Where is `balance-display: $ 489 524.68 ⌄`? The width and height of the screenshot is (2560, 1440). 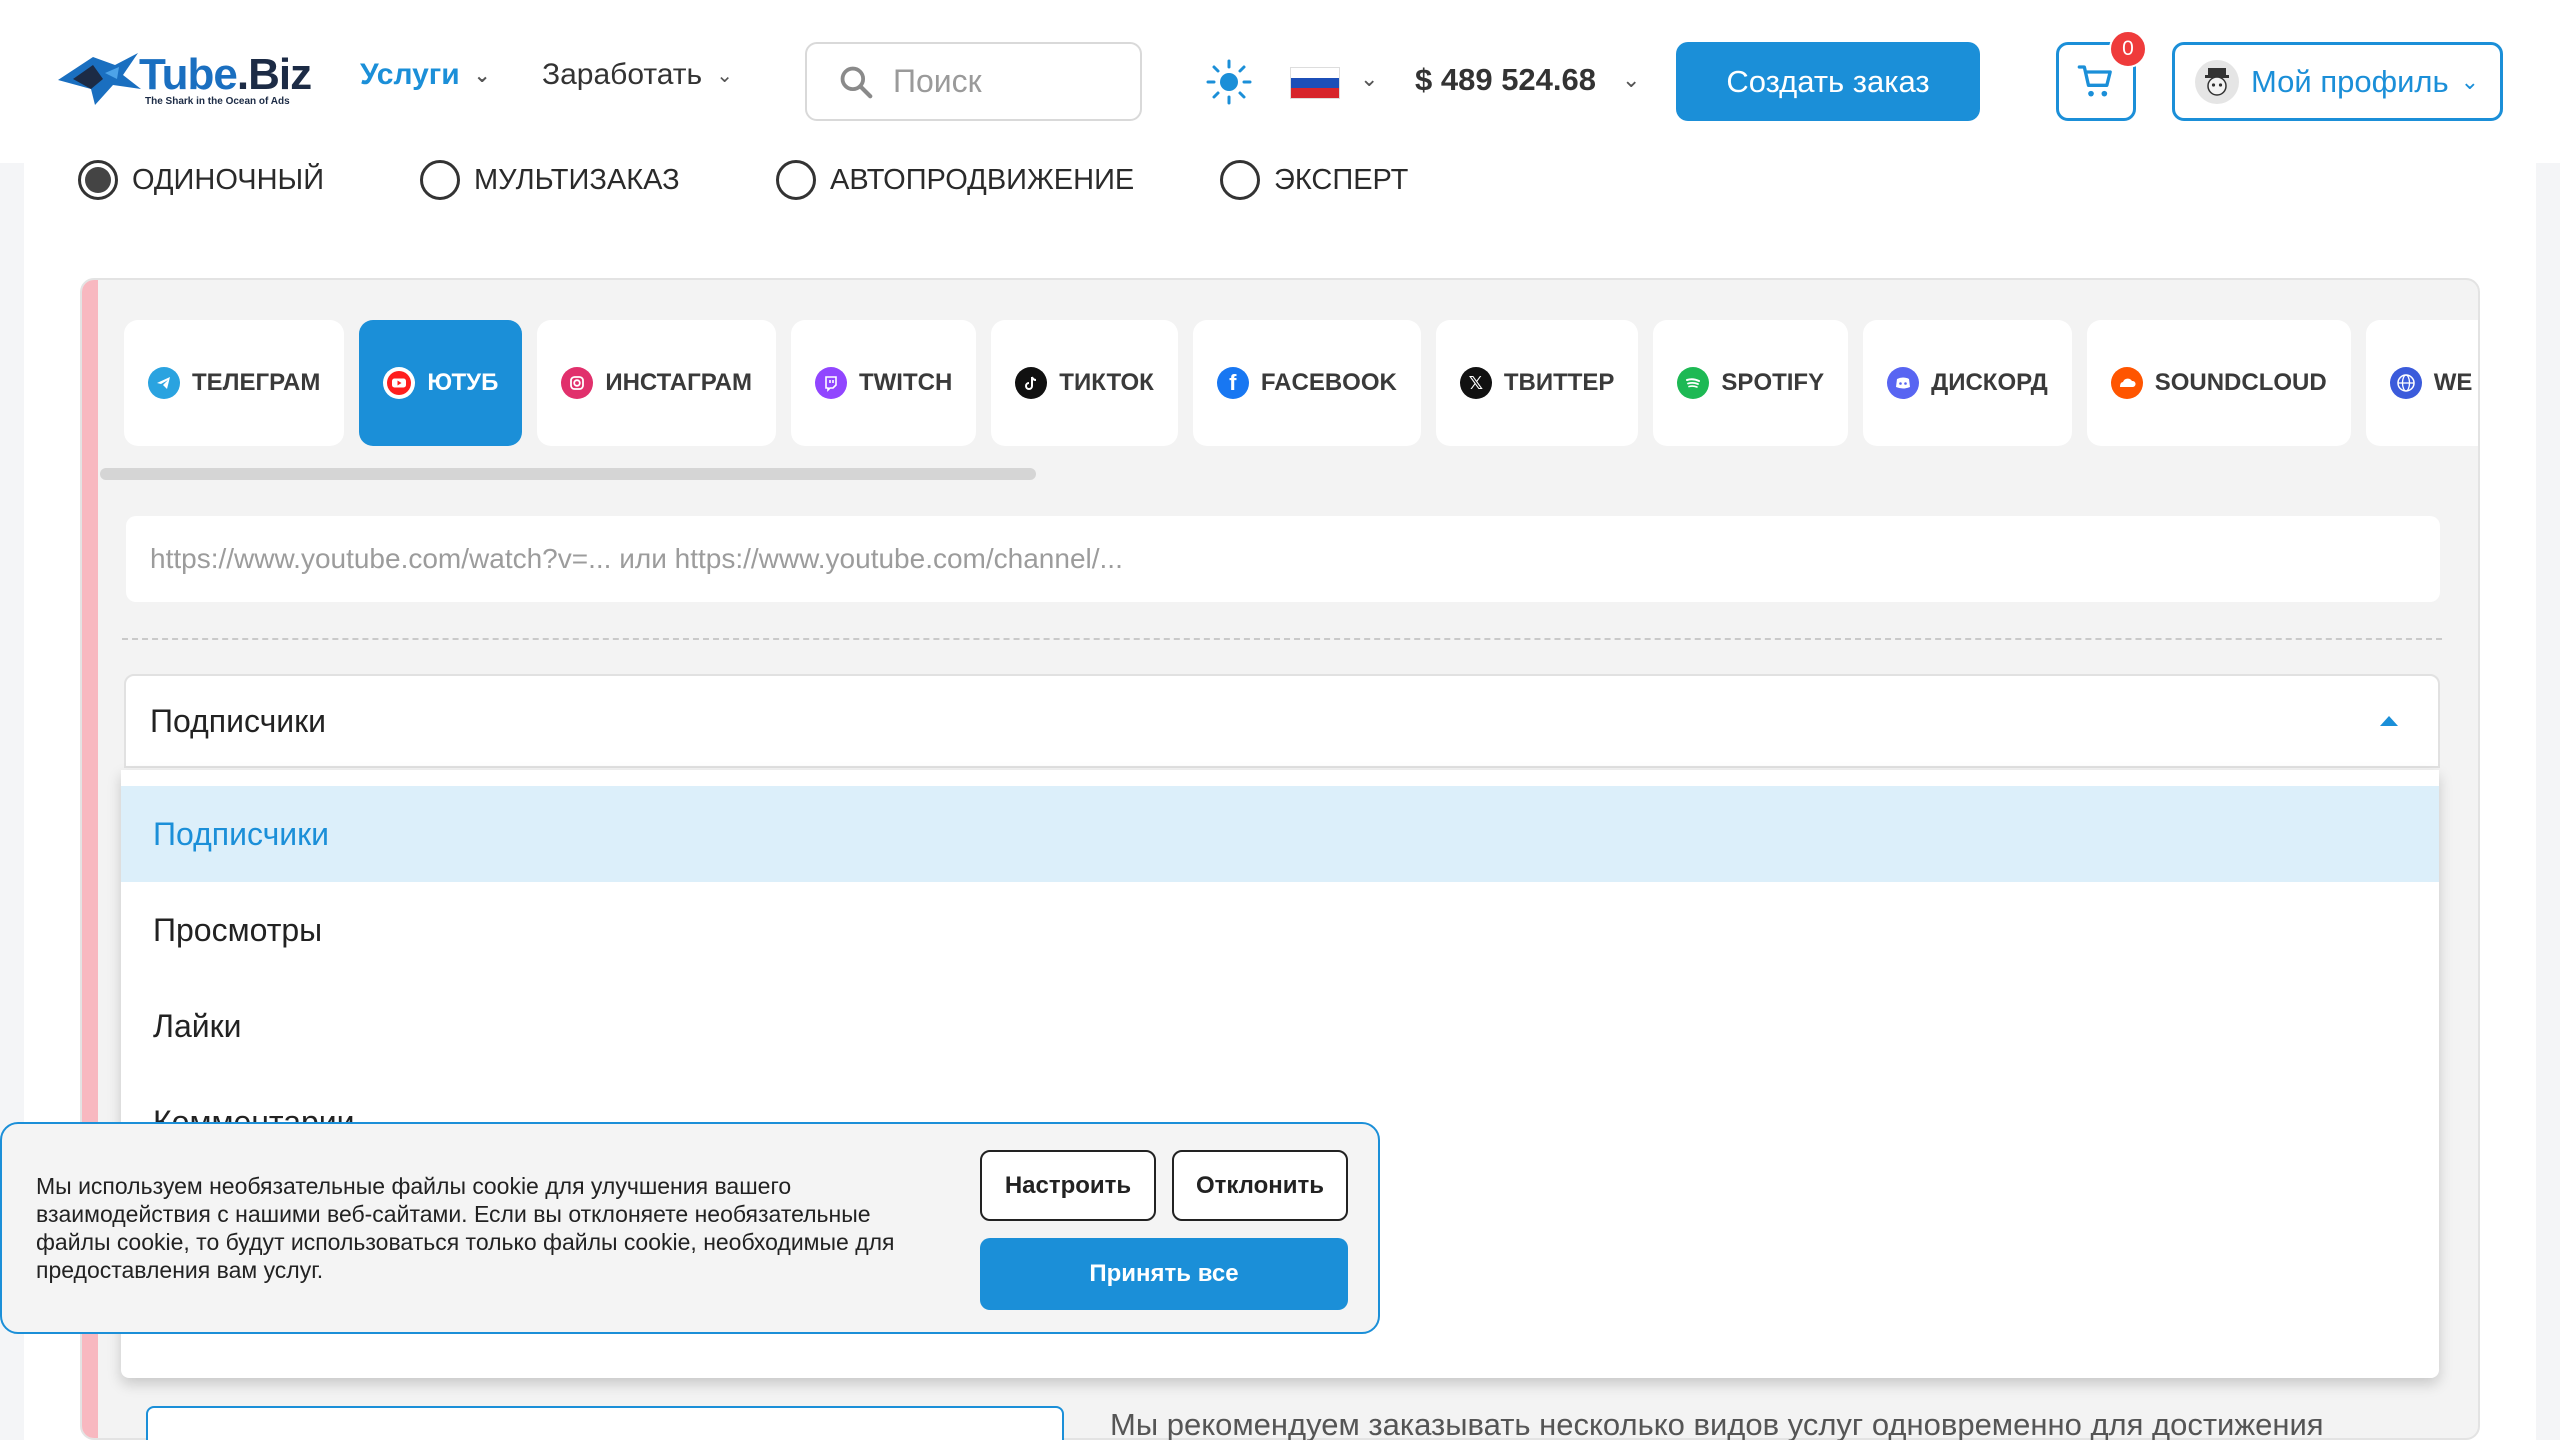
balance-display: $ 489 524.68 ⌄ is located at coordinates (1527, 80).